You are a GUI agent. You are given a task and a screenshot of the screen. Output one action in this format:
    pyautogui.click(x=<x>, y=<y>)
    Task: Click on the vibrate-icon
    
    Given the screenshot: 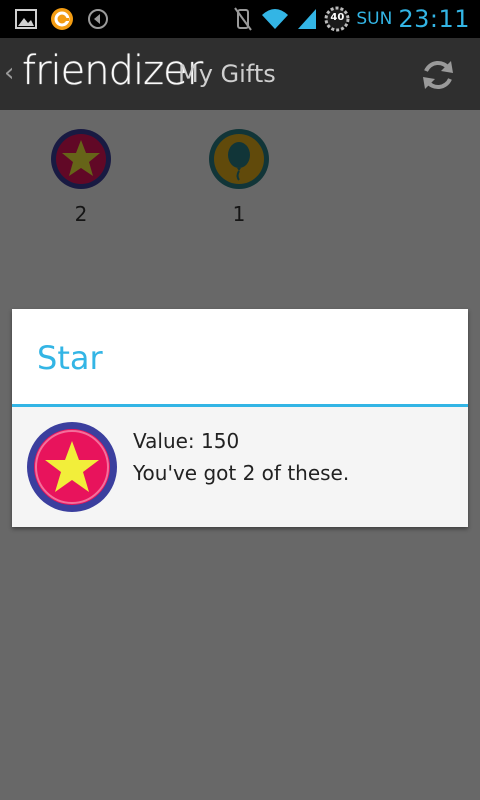 What is the action you would take?
    pyautogui.click(x=243, y=19)
    